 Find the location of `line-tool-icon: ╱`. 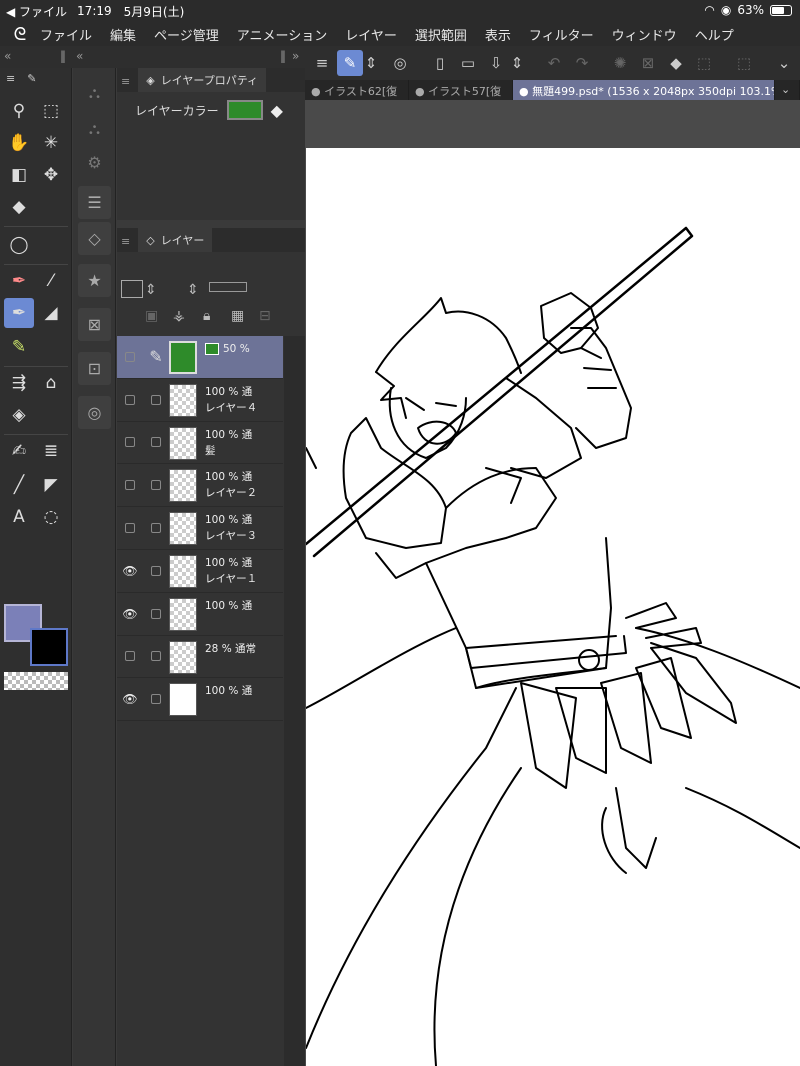

line-tool-icon: ╱ is located at coordinates (19, 485).